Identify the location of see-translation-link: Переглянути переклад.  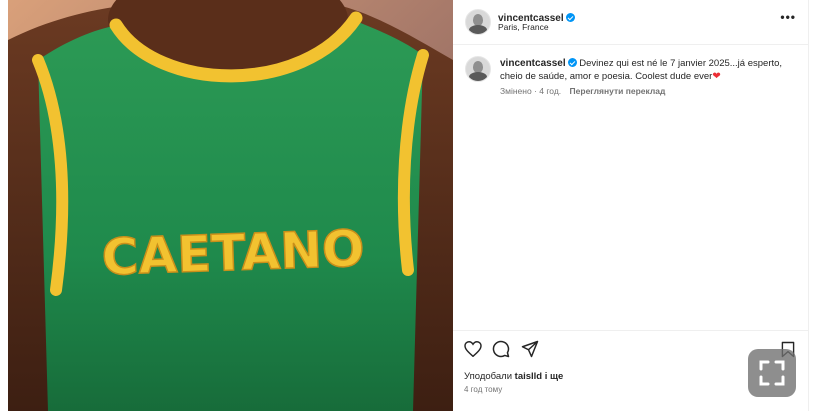
(618, 91).